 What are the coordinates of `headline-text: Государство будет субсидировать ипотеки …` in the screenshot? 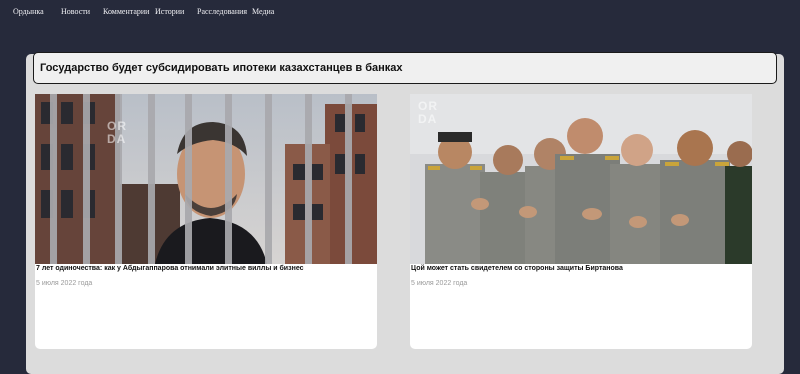 It's located at (221, 68).